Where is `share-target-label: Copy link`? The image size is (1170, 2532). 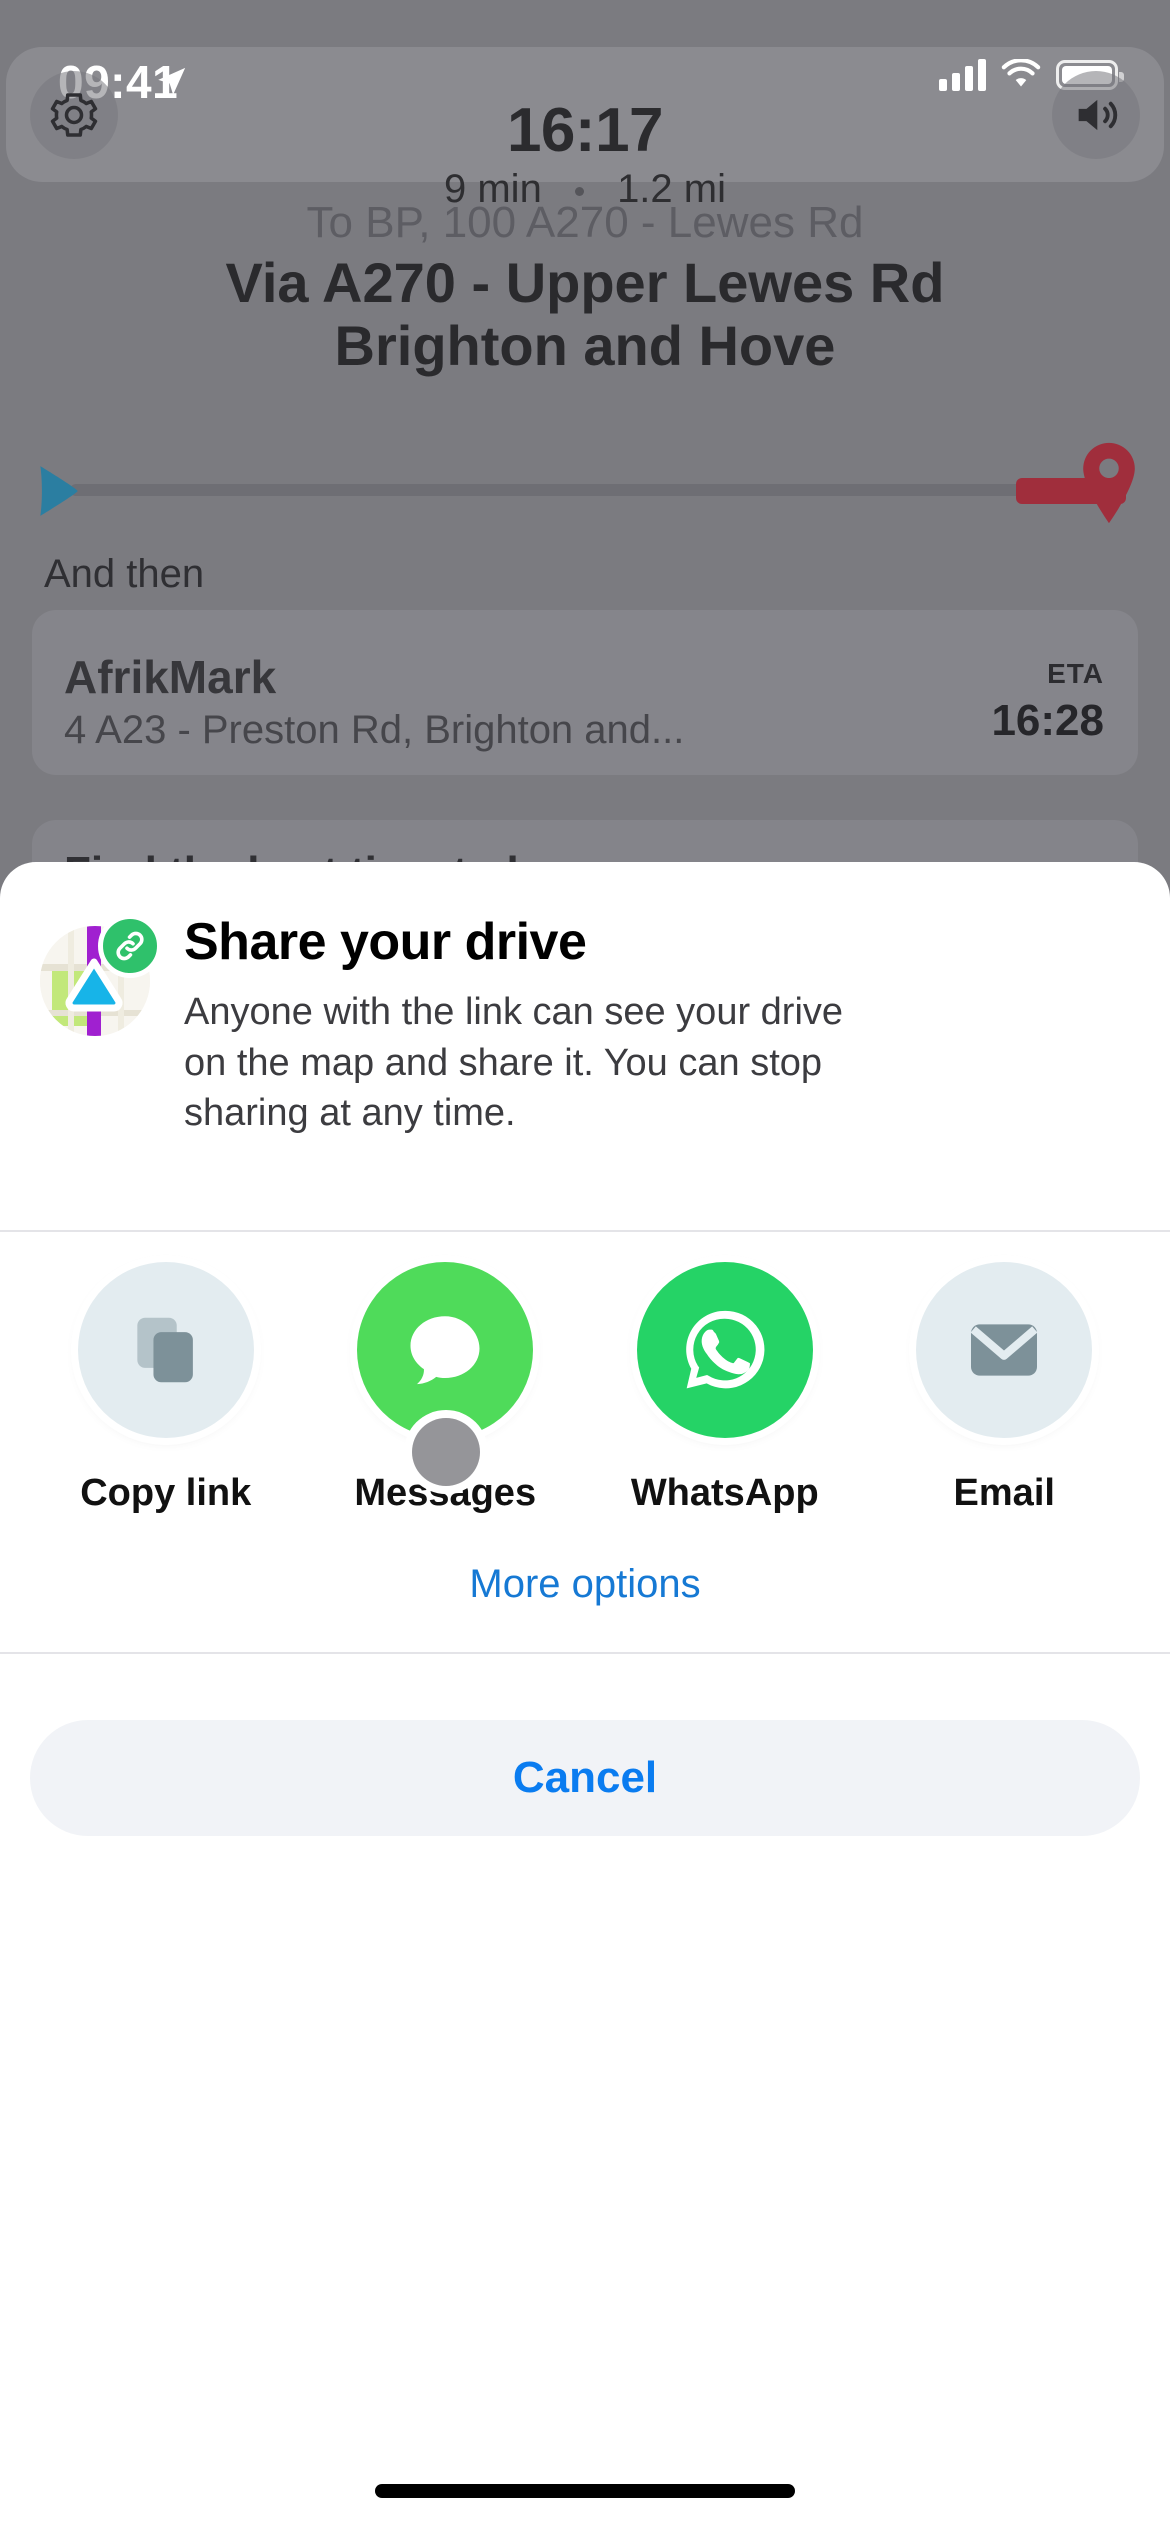 share-target-label: Copy link is located at coordinates (166, 1493).